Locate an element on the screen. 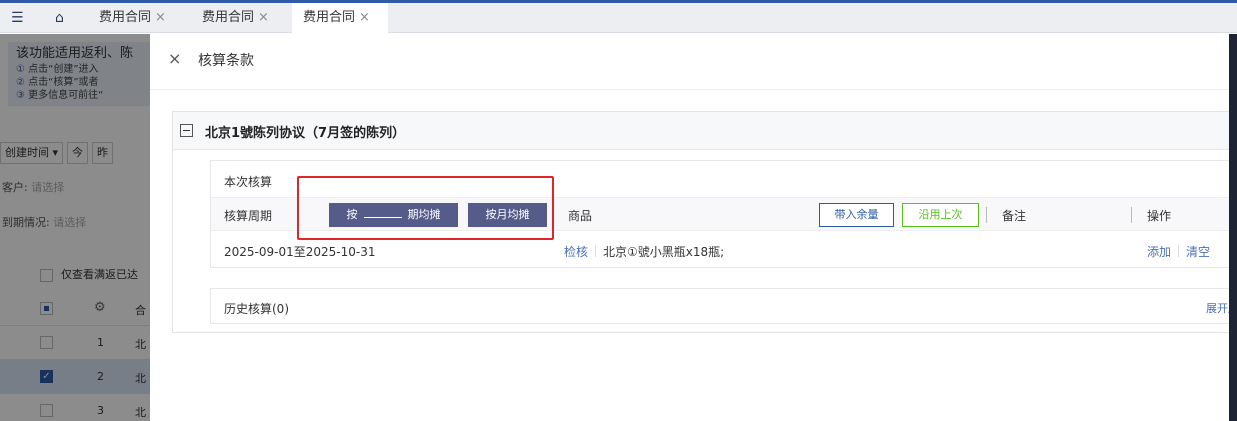 Image resolution: width=1237 pixels, height=421 pixels. collapse-icon is located at coordinates (186, 130).